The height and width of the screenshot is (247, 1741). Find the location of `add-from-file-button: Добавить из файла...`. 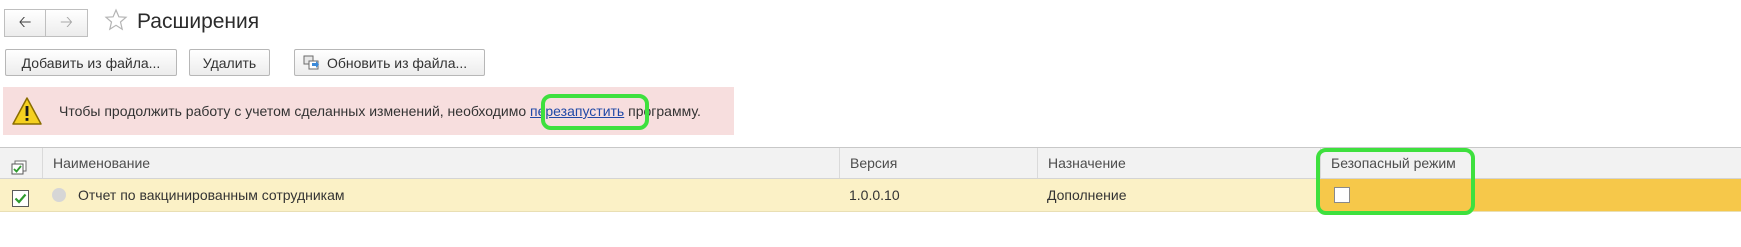

add-from-file-button: Добавить из файла... is located at coordinates (91, 62).